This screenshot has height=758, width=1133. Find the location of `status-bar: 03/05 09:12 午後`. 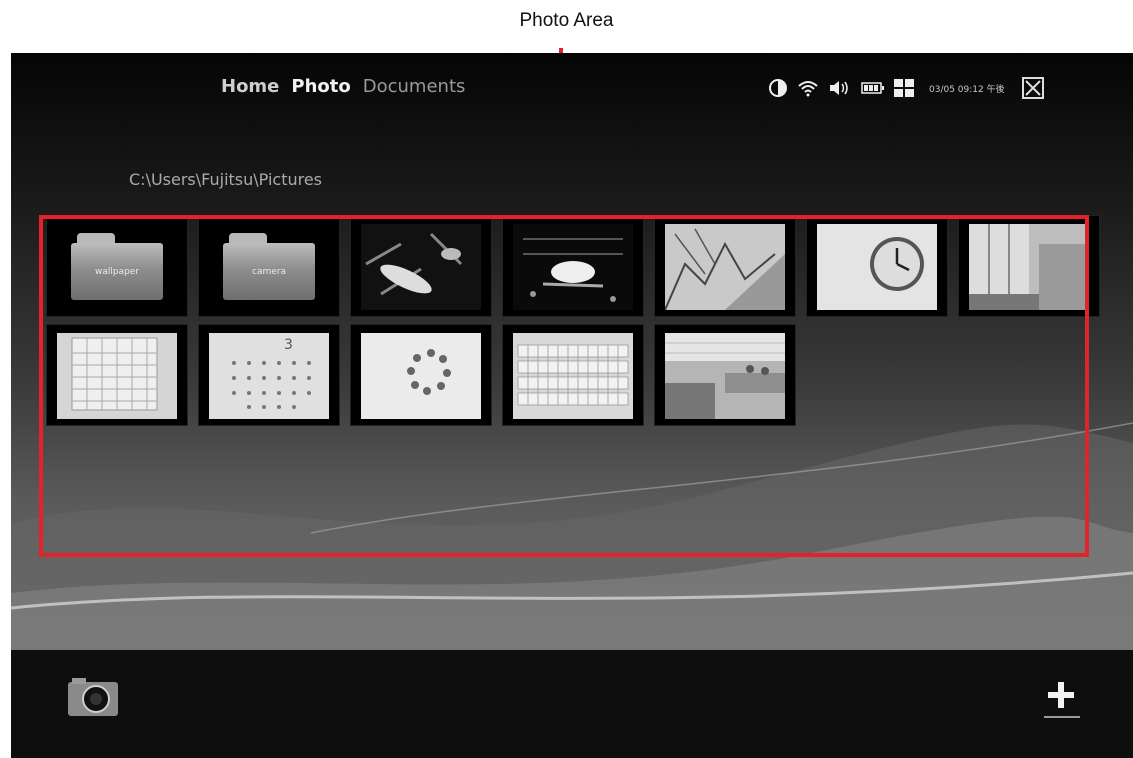

status-bar: 03/05 09:12 午後 is located at coordinates (906, 88).